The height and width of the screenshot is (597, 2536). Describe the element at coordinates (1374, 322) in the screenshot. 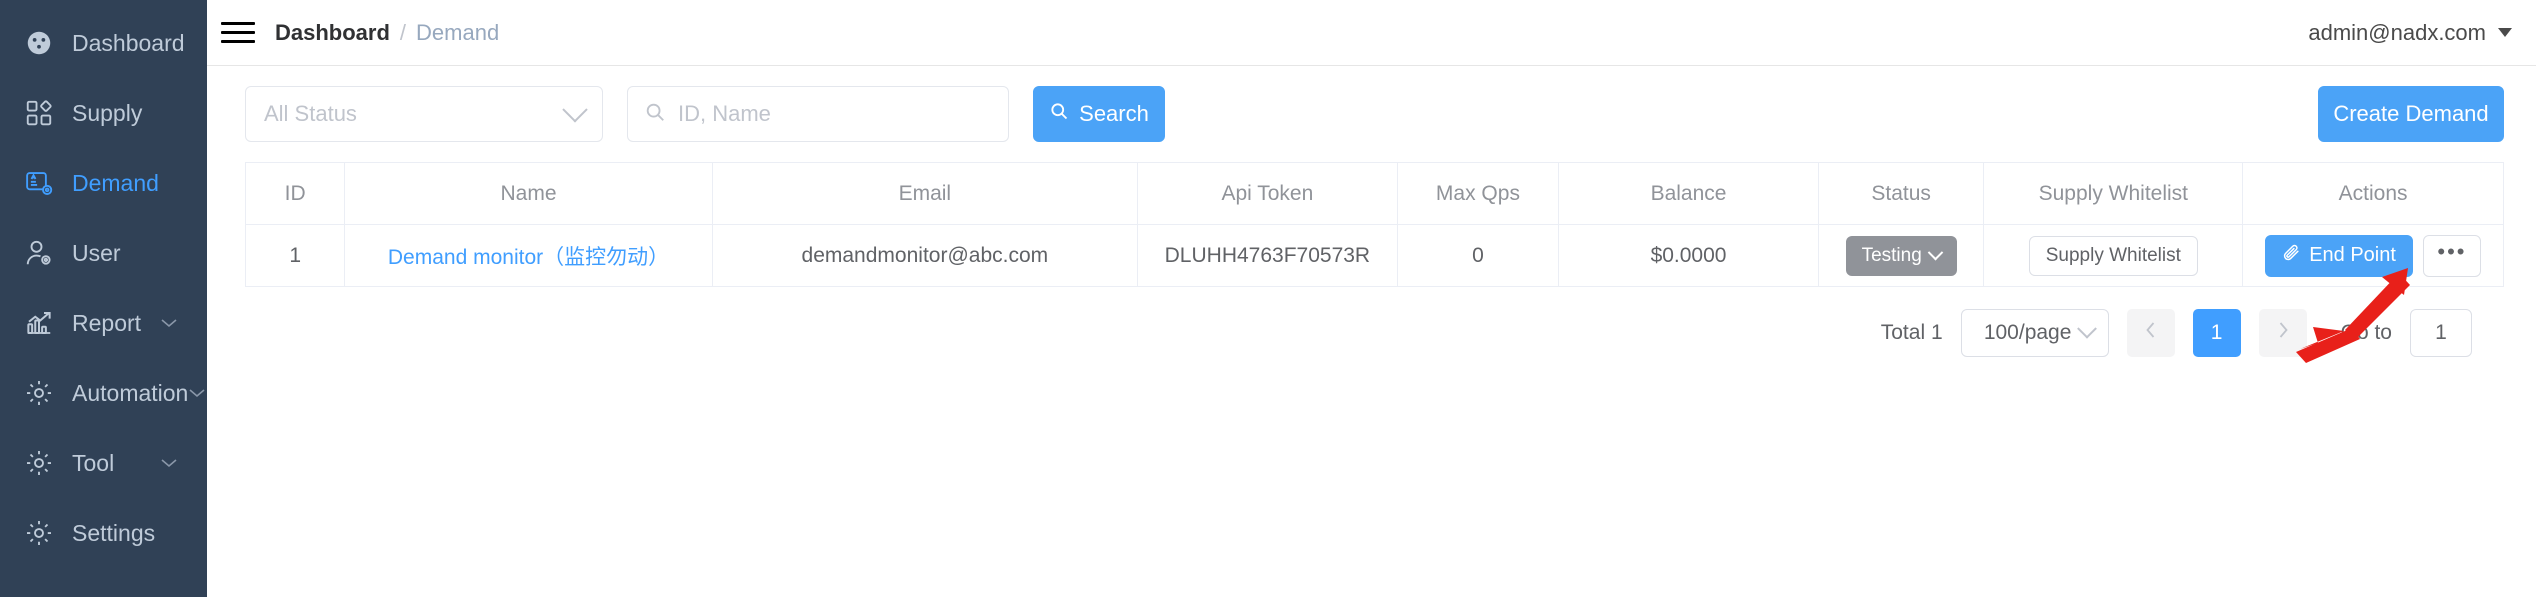

I see `pagination: Total 1 100/page 1 Go to 1` at that location.